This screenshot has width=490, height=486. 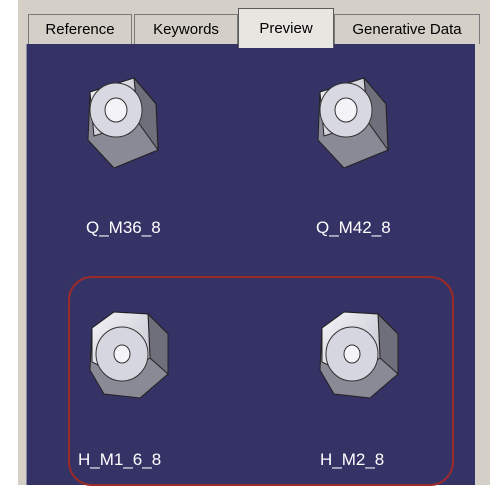 I want to click on tab-keywords: Keywords, so click(x=186, y=29).